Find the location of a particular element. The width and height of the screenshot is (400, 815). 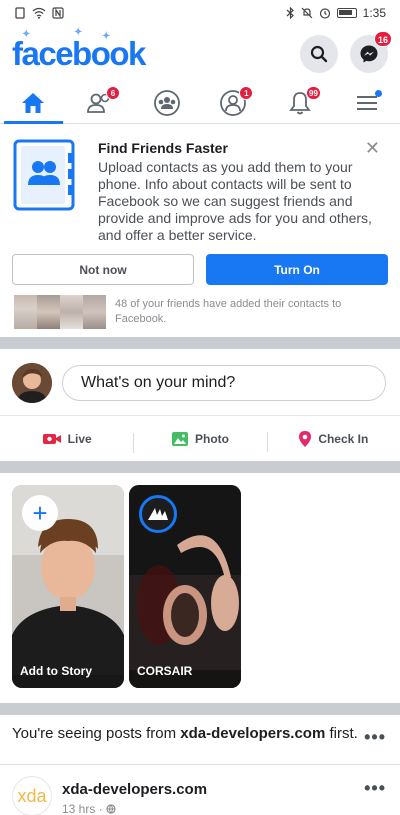

home-icon is located at coordinates (33, 102).